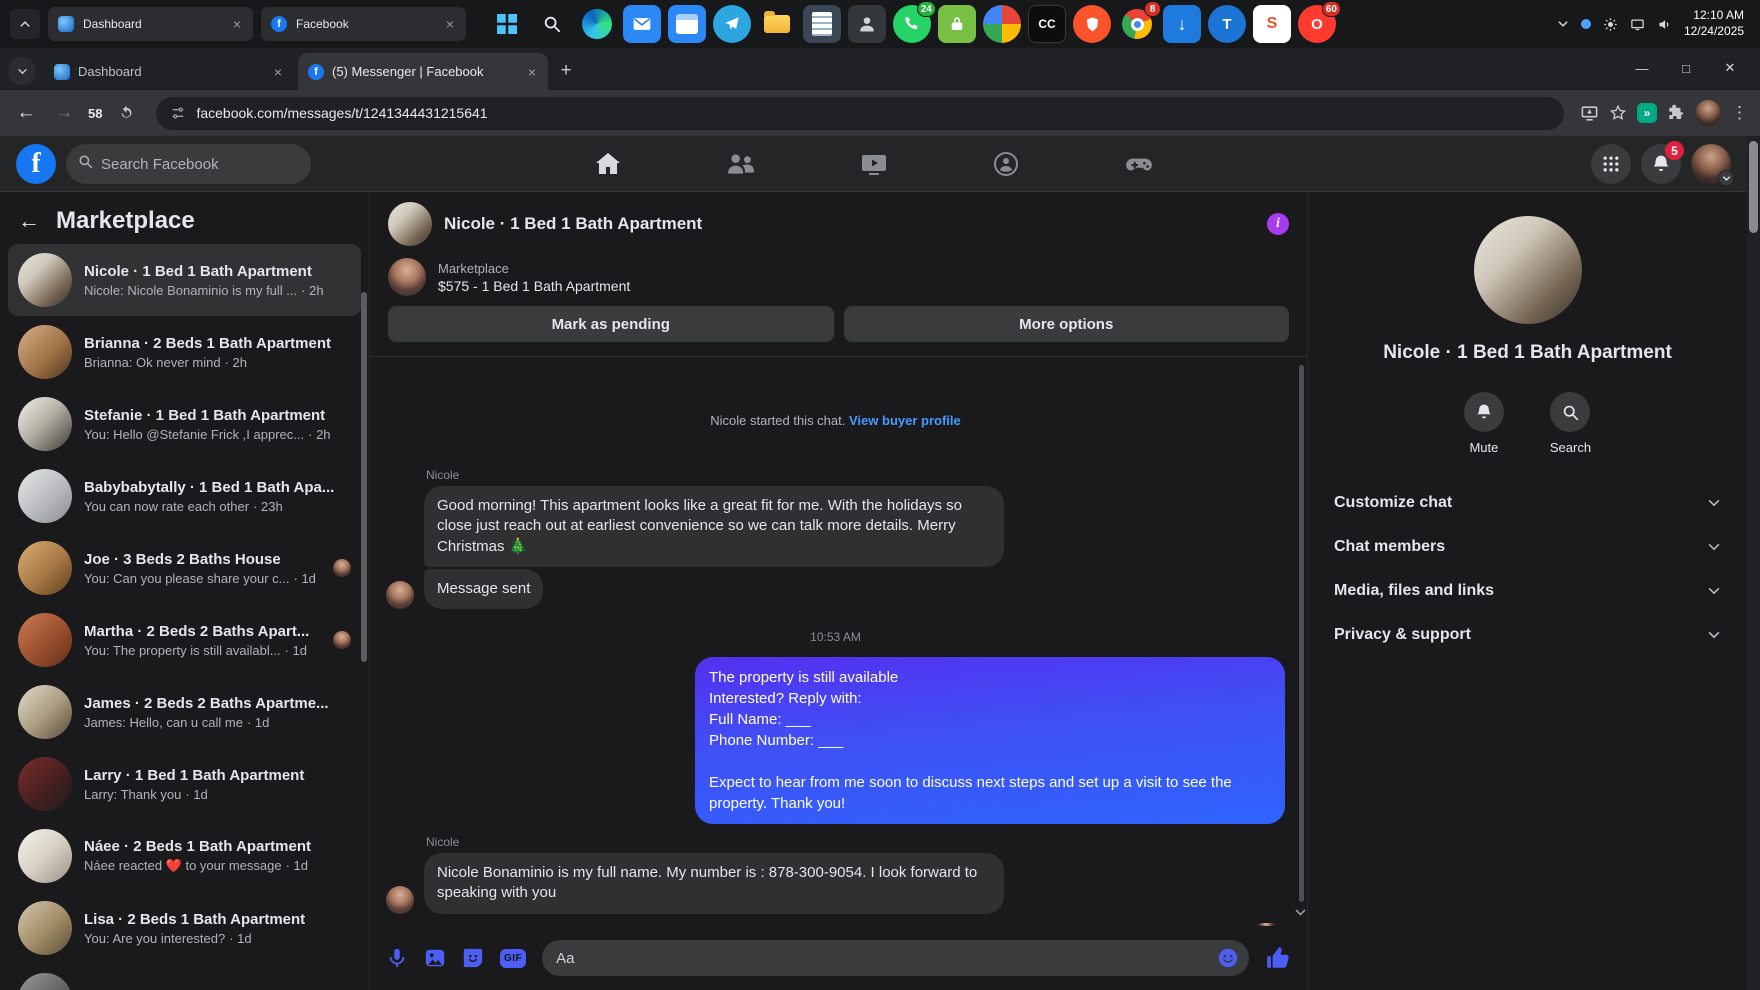  What do you see at coordinates (1563, 24) in the screenshot?
I see `tray-chevron-icon` at bounding box center [1563, 24].